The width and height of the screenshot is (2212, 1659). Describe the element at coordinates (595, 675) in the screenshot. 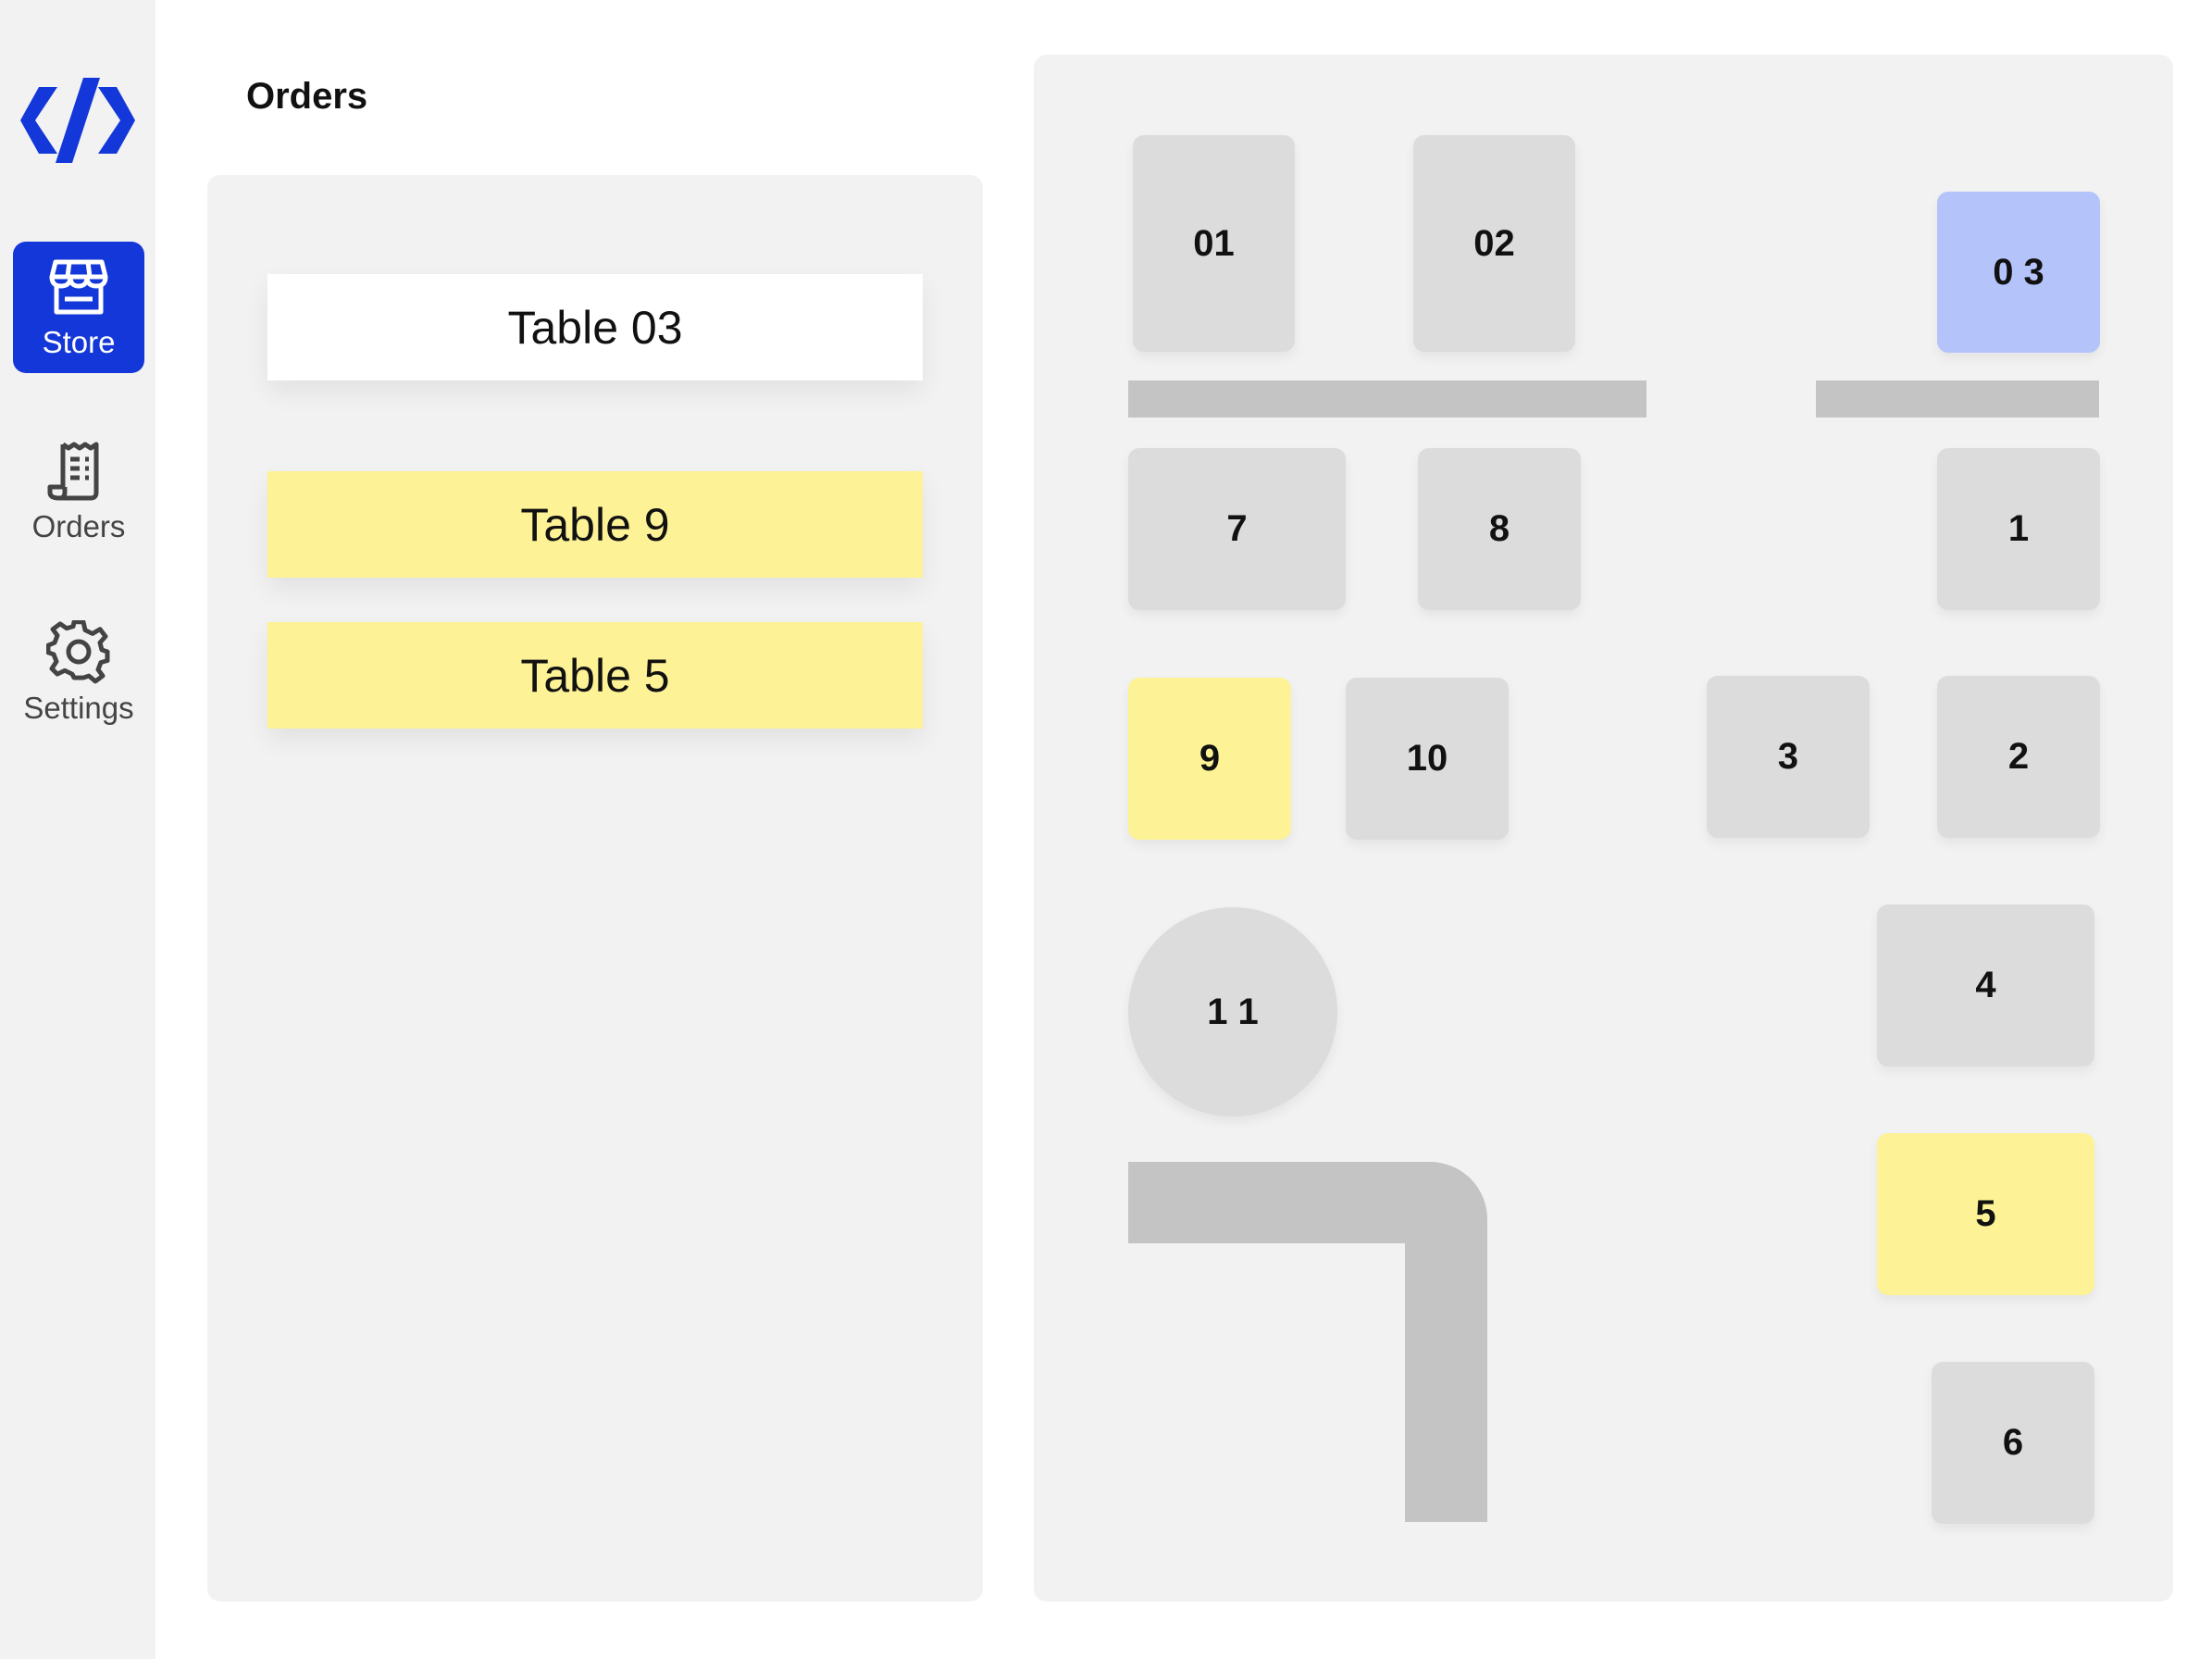

I see `order-card-table-5: Table 5` at that location.